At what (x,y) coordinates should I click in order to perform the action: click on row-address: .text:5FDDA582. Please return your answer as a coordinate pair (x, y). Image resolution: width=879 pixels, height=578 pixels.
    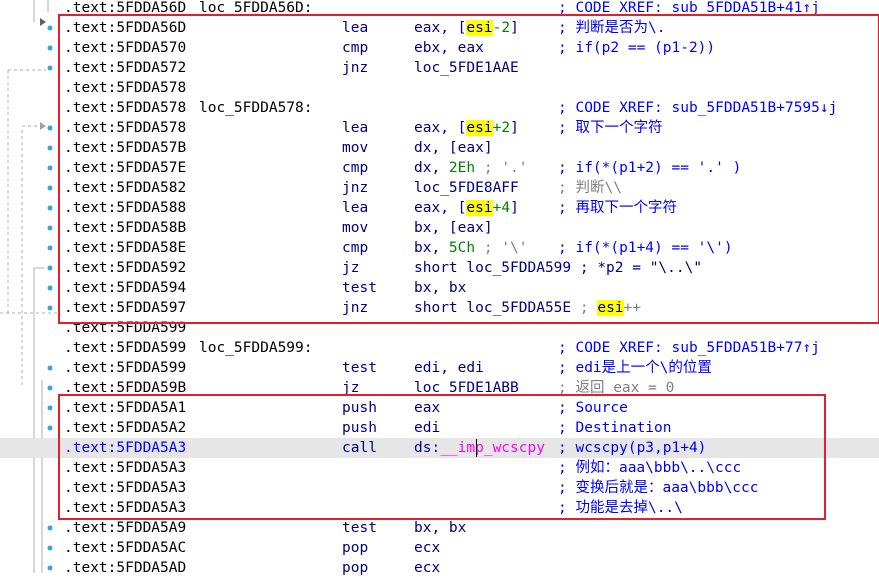
    Looking at the image, I should click on (125, 188).